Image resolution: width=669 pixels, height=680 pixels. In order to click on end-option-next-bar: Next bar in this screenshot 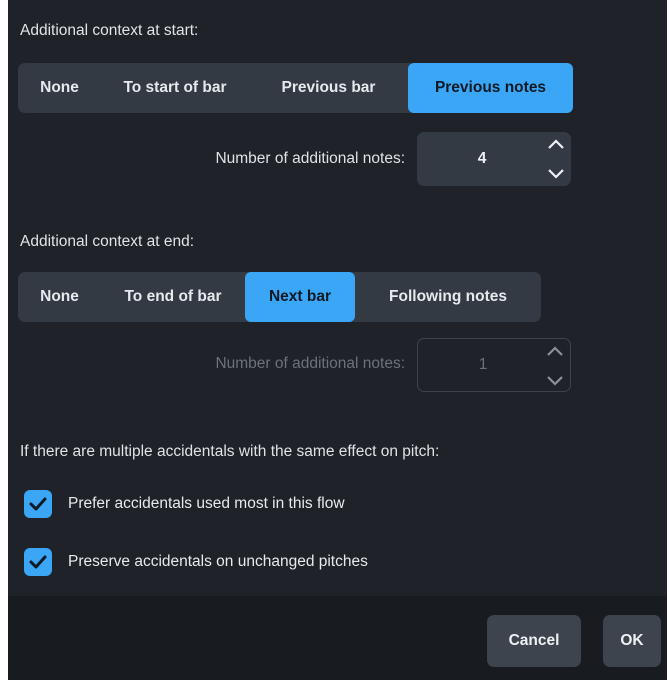, I will do `click(300, 297)`.